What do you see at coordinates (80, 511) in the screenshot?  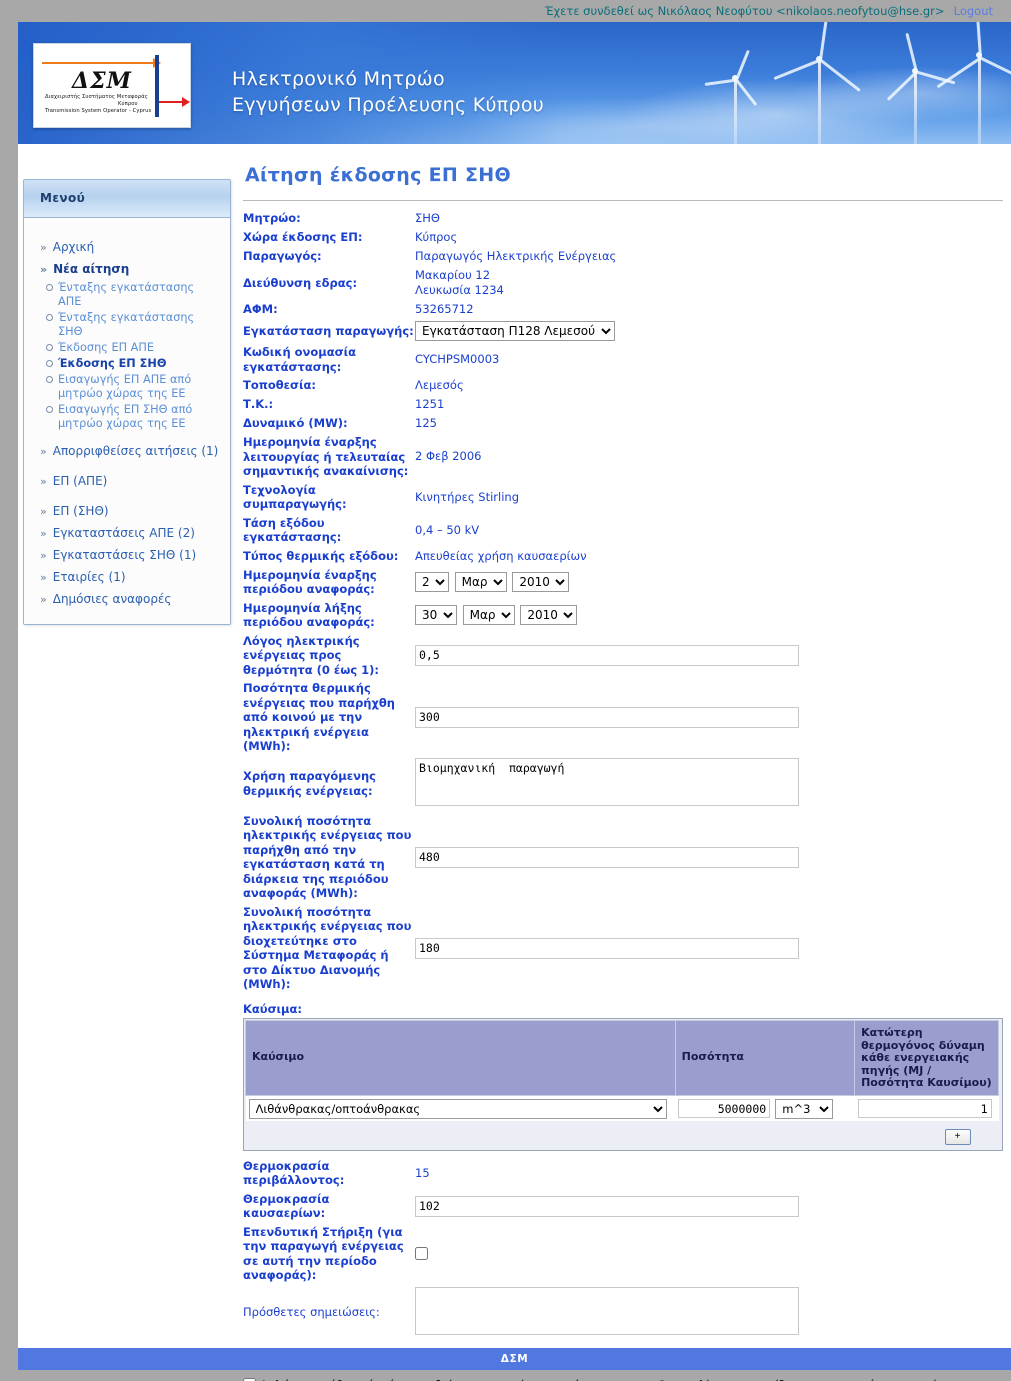 I see `sidebar-item-label: ΕΠ (ΣΗΘ)` at bounding box center [80, 511].